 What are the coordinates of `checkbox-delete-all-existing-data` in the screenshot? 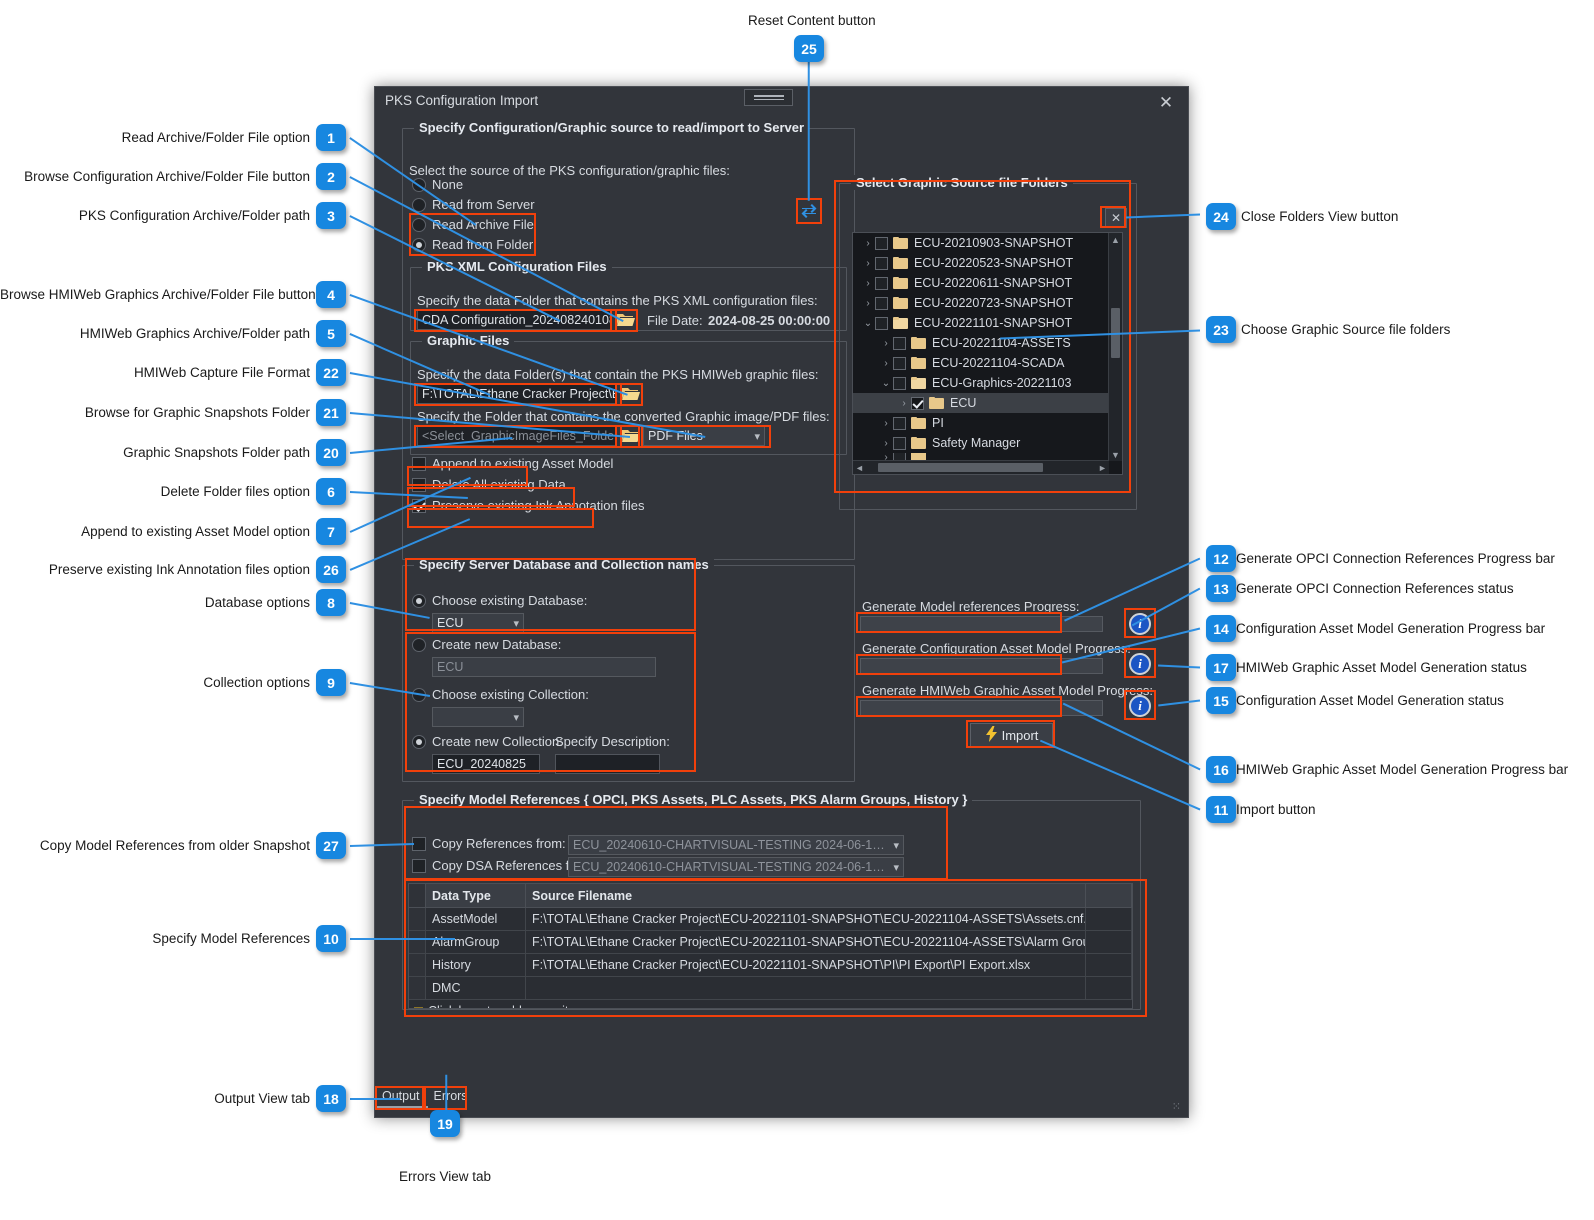 It's located at (419, 485).